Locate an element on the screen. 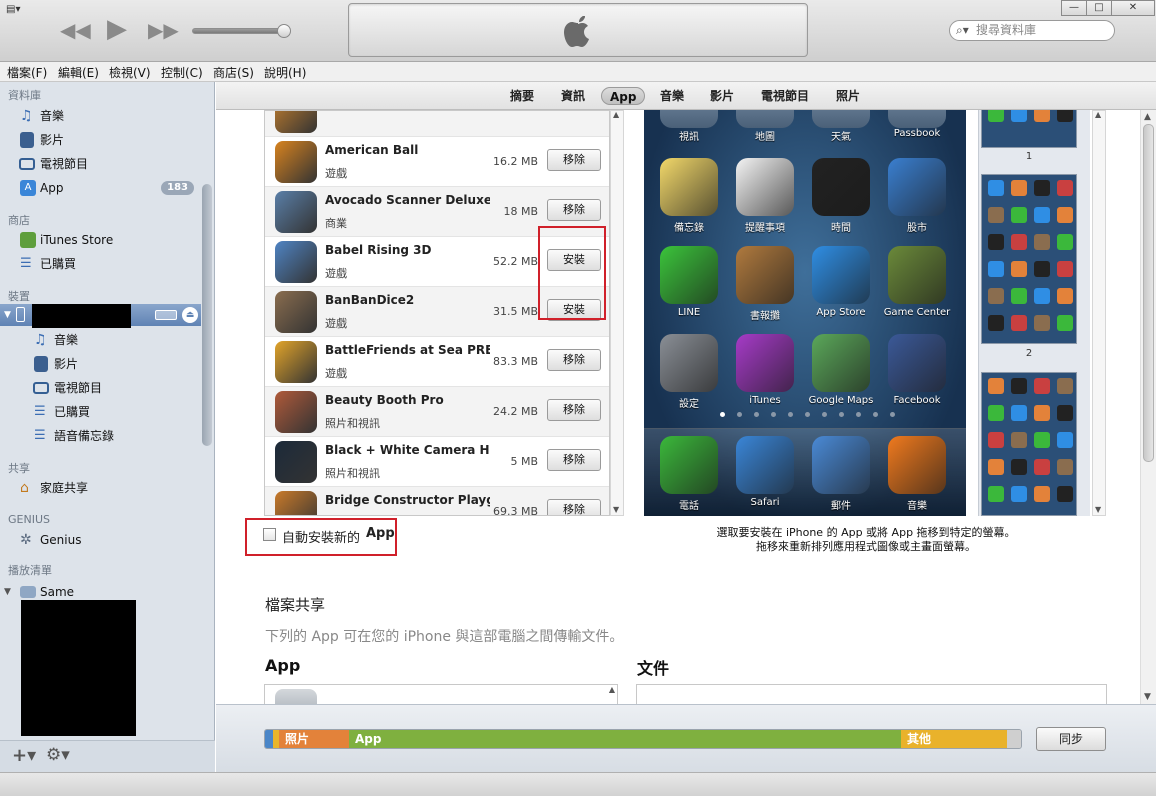  previous-track-icon: ◀◀ is located at coordinates (75, 30).